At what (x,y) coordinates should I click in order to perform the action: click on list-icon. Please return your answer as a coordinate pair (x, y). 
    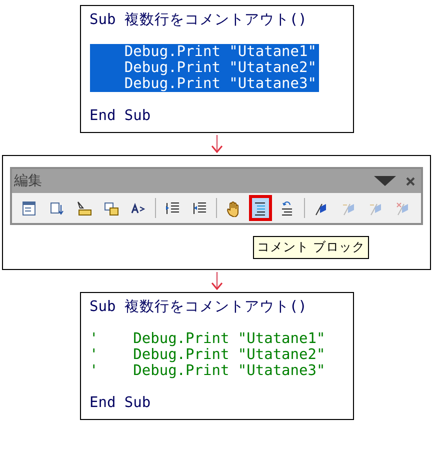
    Looking at the image, I should click on (29, 208).